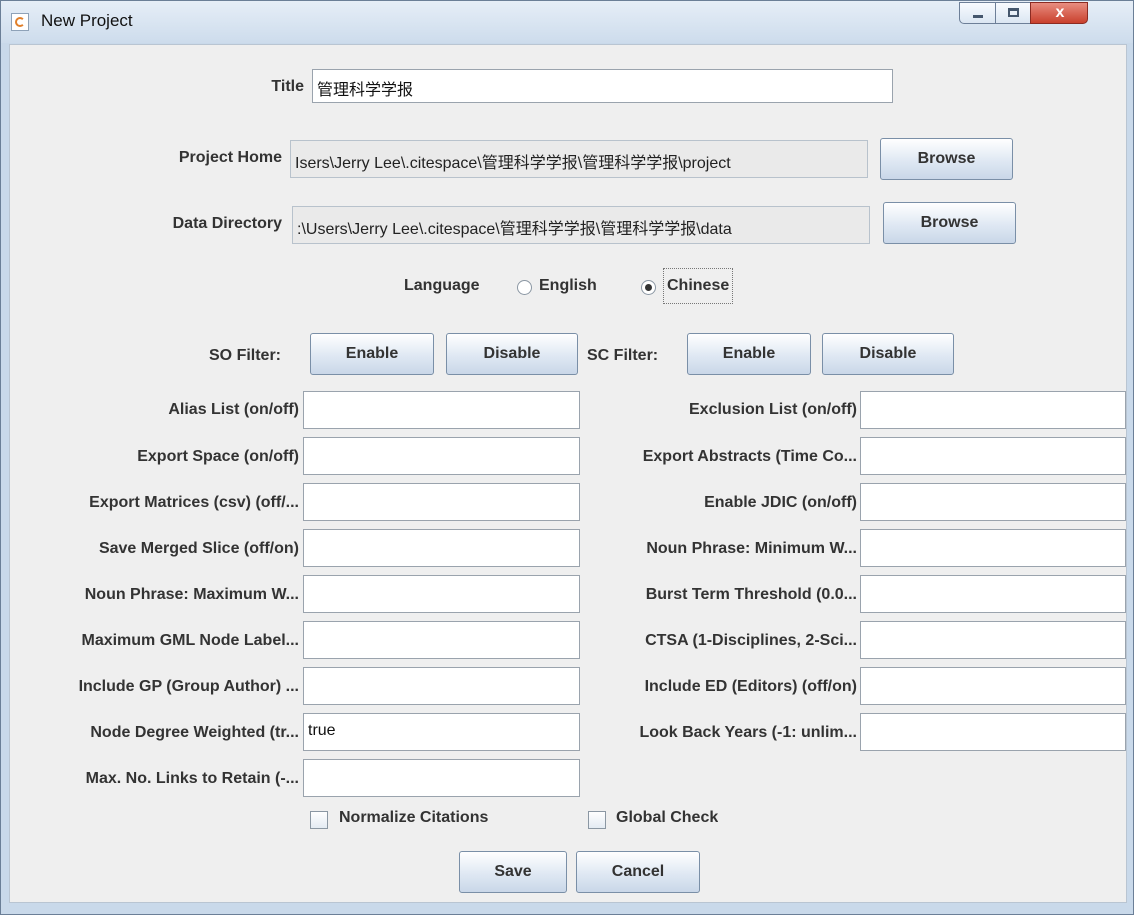 The image size is (1134, 915). Describe the element at coordinates (512, 354) in the screenshot. I see `so-filter-disable-button: Disable` at that location.